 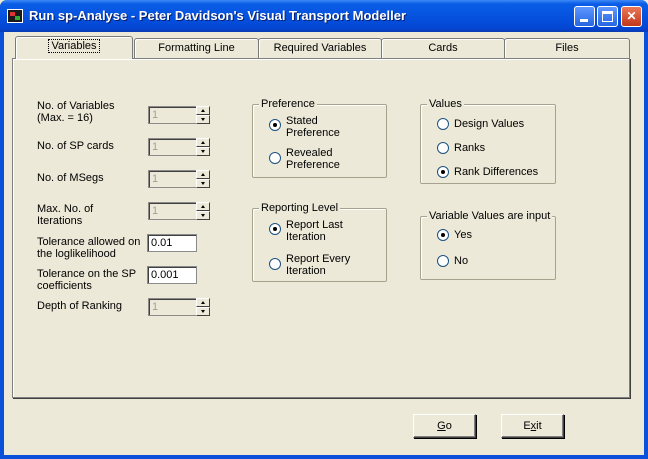 What do you see at coordinates (275, 264) in the screenshot?
I see `report-every-iteration-radio` at bounding box center [275, 264].